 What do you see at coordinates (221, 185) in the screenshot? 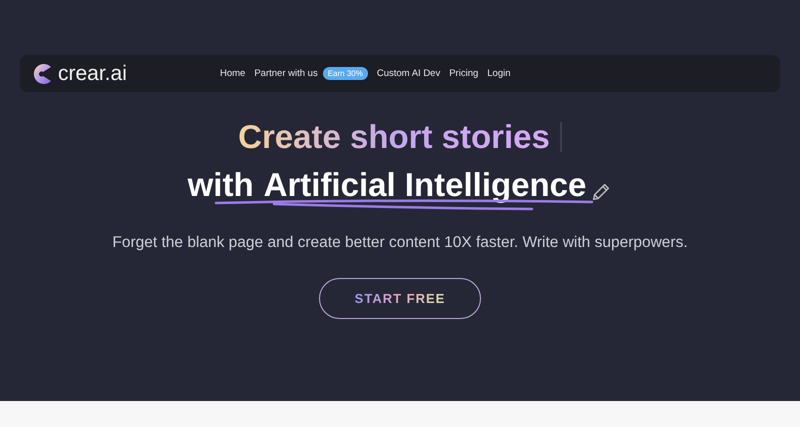
I see `headline-prefix: with` at bounding box center [221, 185].